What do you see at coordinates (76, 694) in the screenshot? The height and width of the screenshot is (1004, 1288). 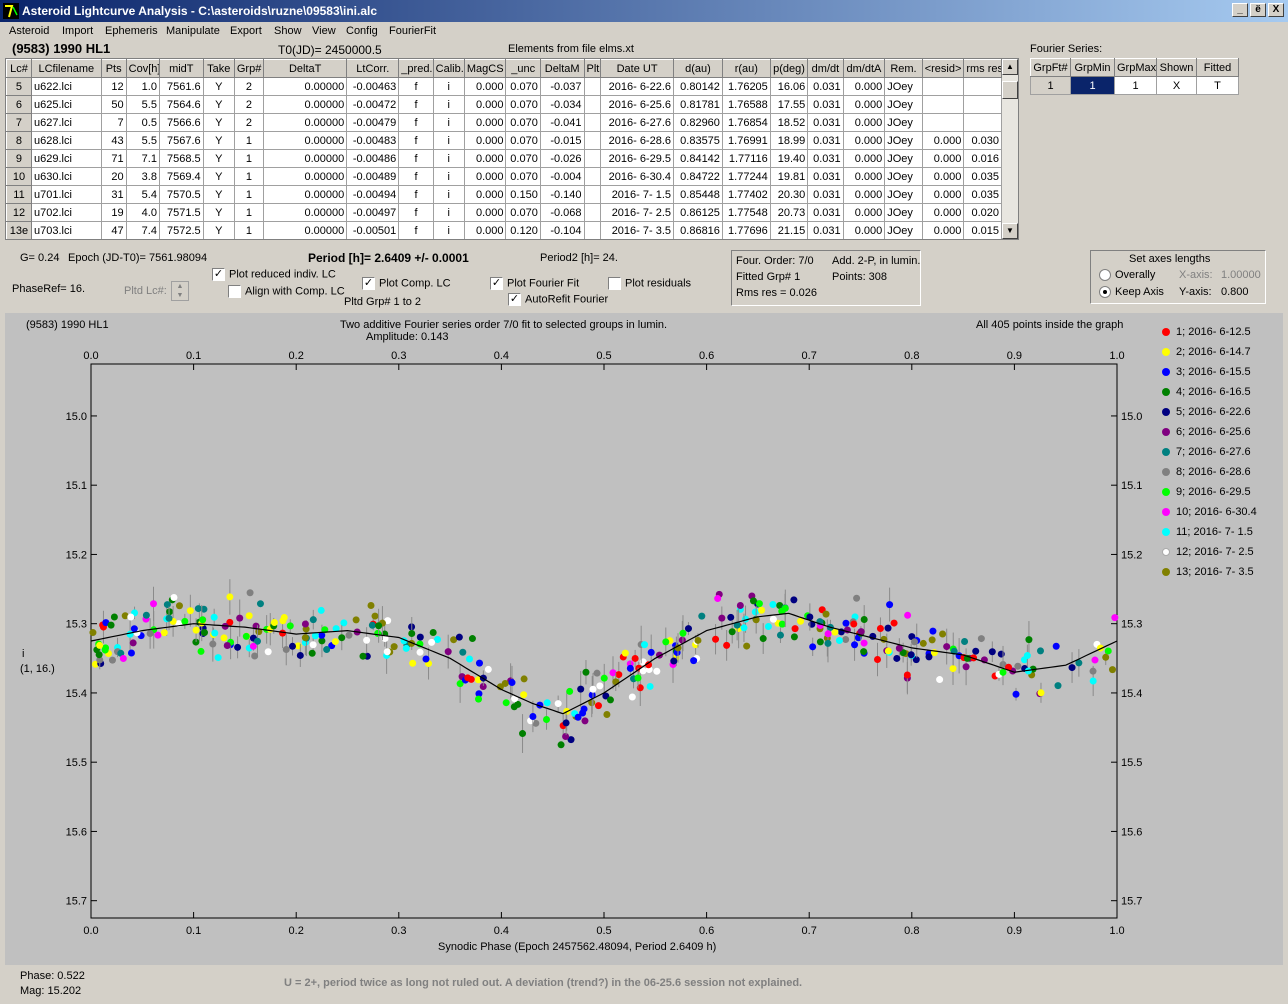 I see `y-tick-label-left: 15.4` at bounding box center [76, 694].